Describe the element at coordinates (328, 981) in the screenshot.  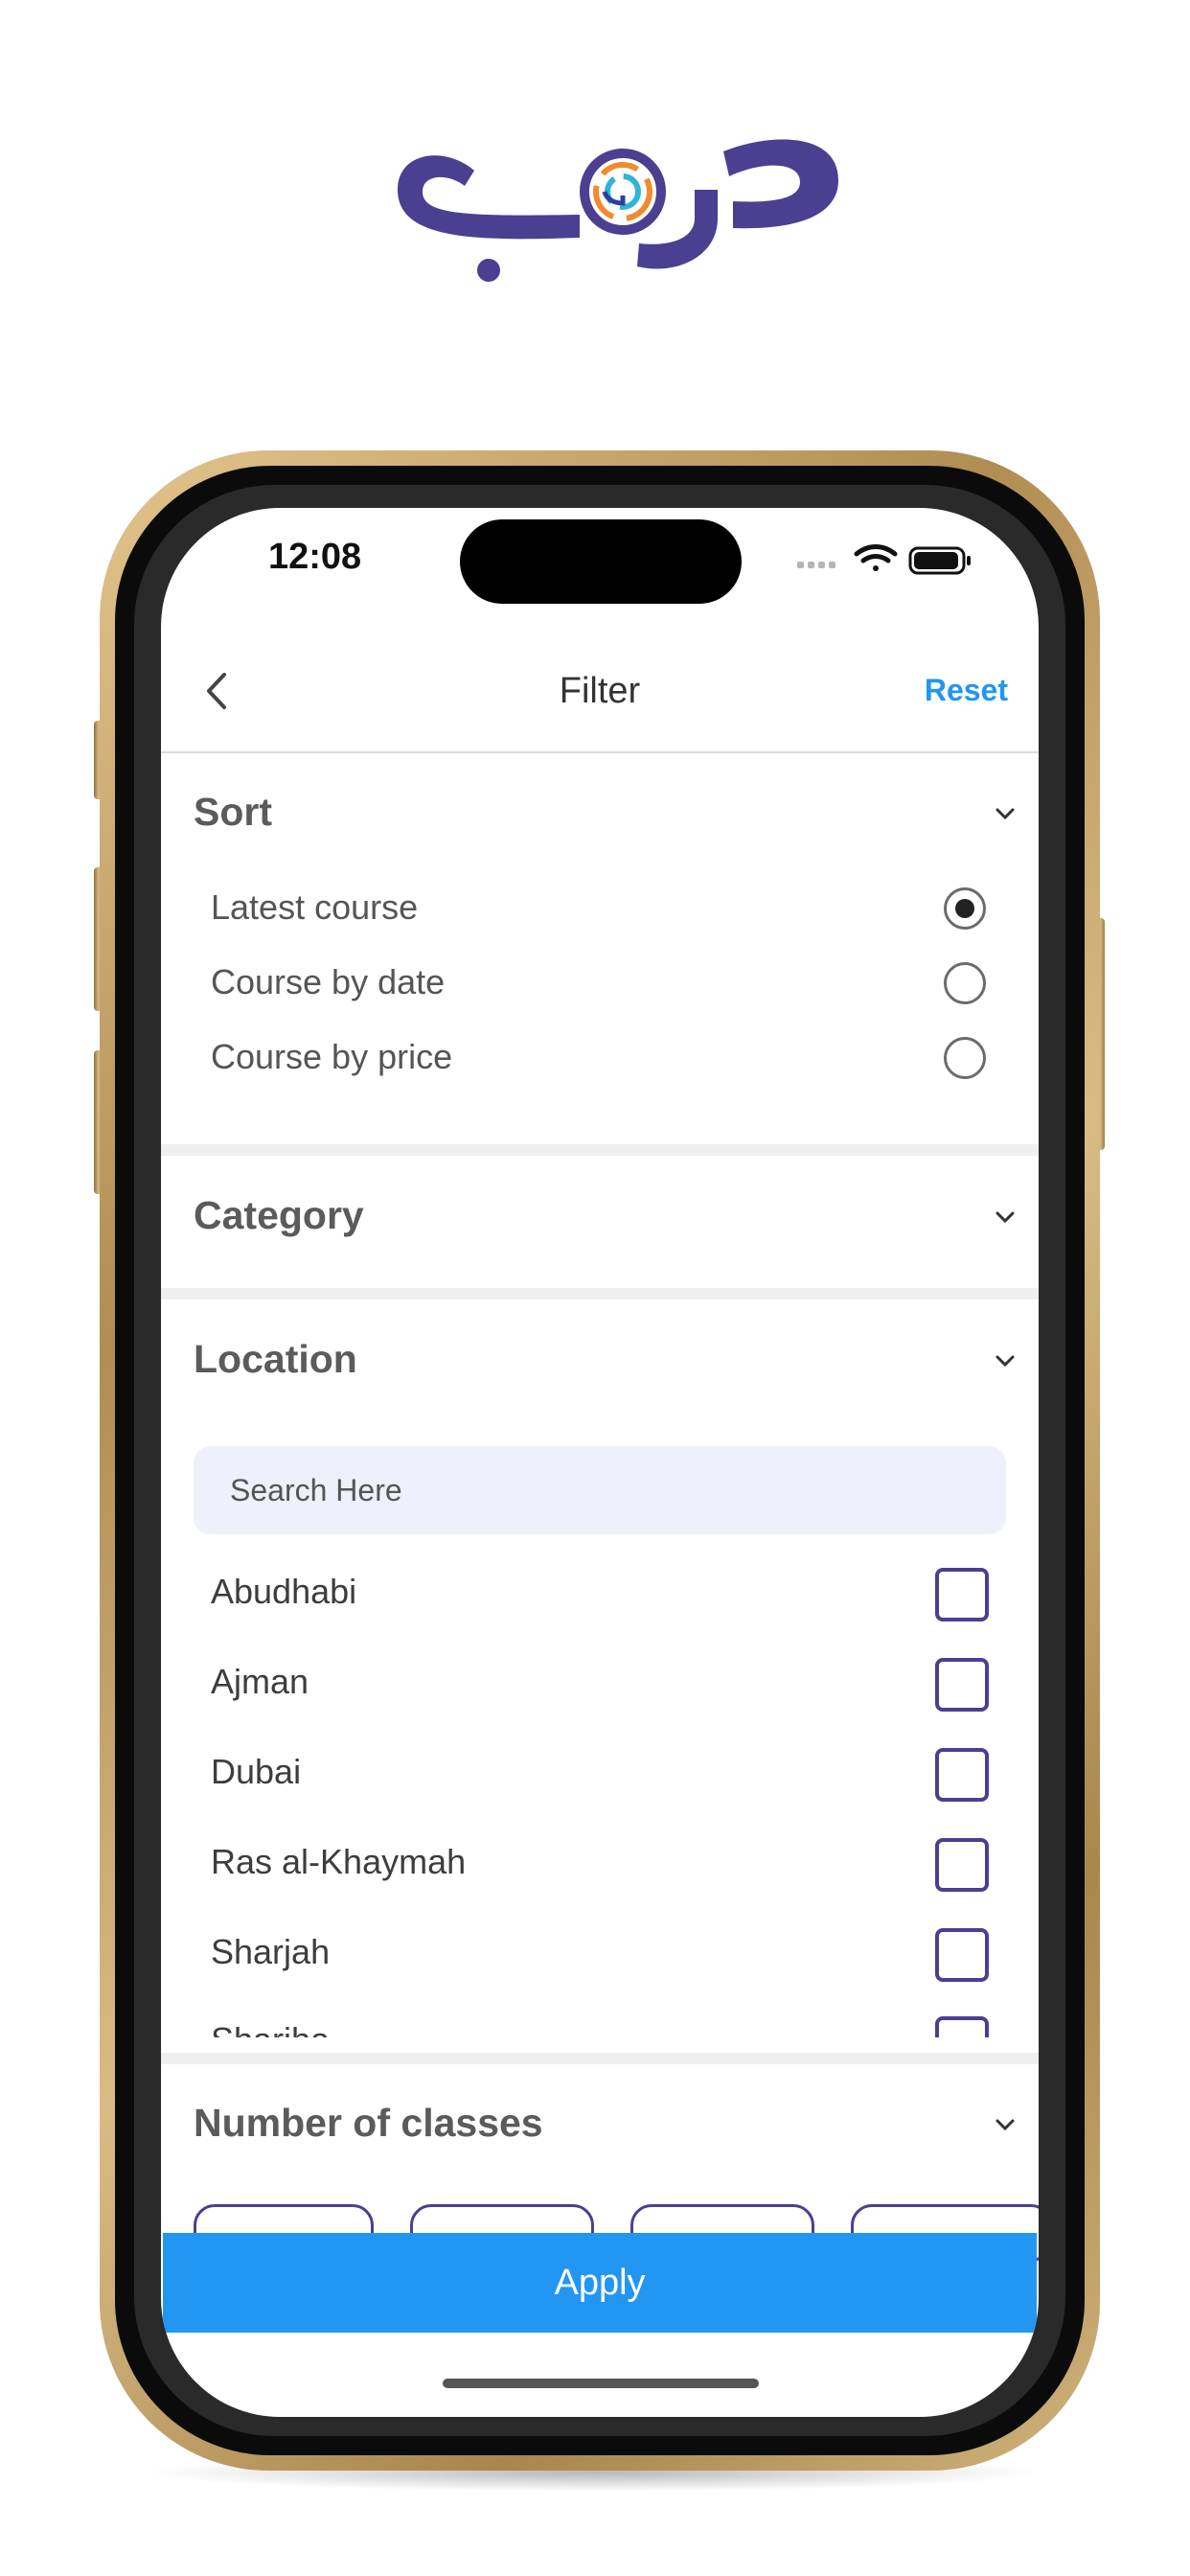
I see `sort-option-label: Course by date` at that location.